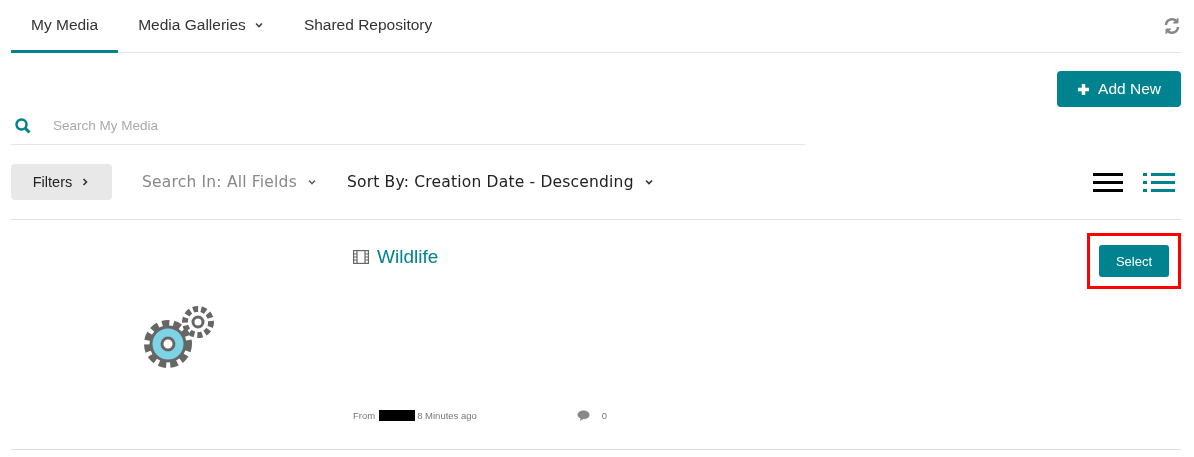 The height and width of the screenshot is (457, 1194). Describe the element at coordinates (397, 415) in the screenshot. I see `redaction-bar` at that location.